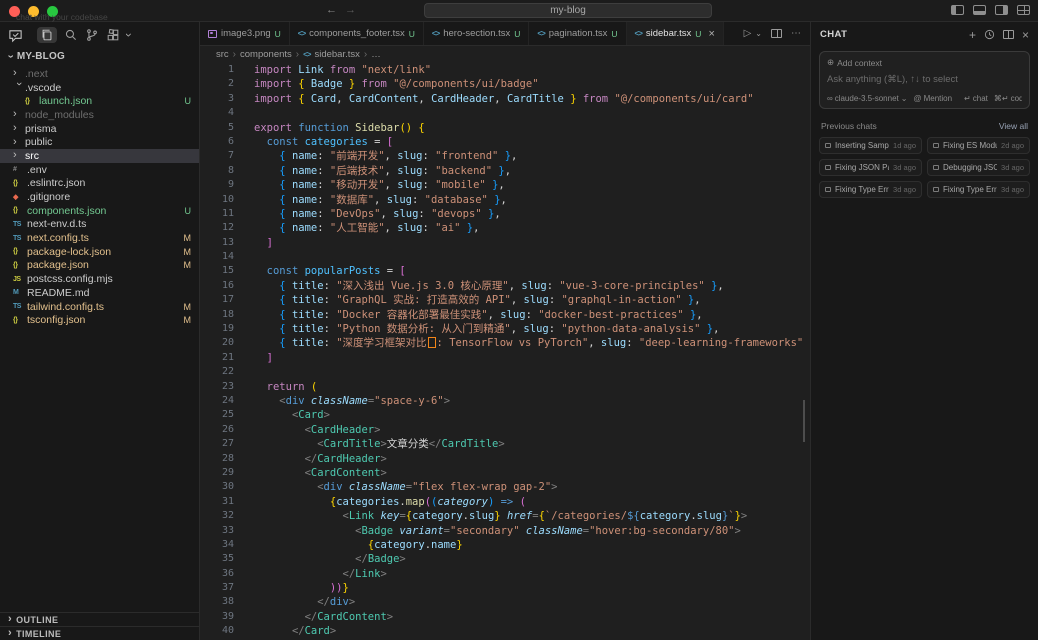 The image size is (1038, 640). What do you see at coordinates (568, 10) in the screenshot?
I see `window-title: my-blog` at bounding box center [568, 10].